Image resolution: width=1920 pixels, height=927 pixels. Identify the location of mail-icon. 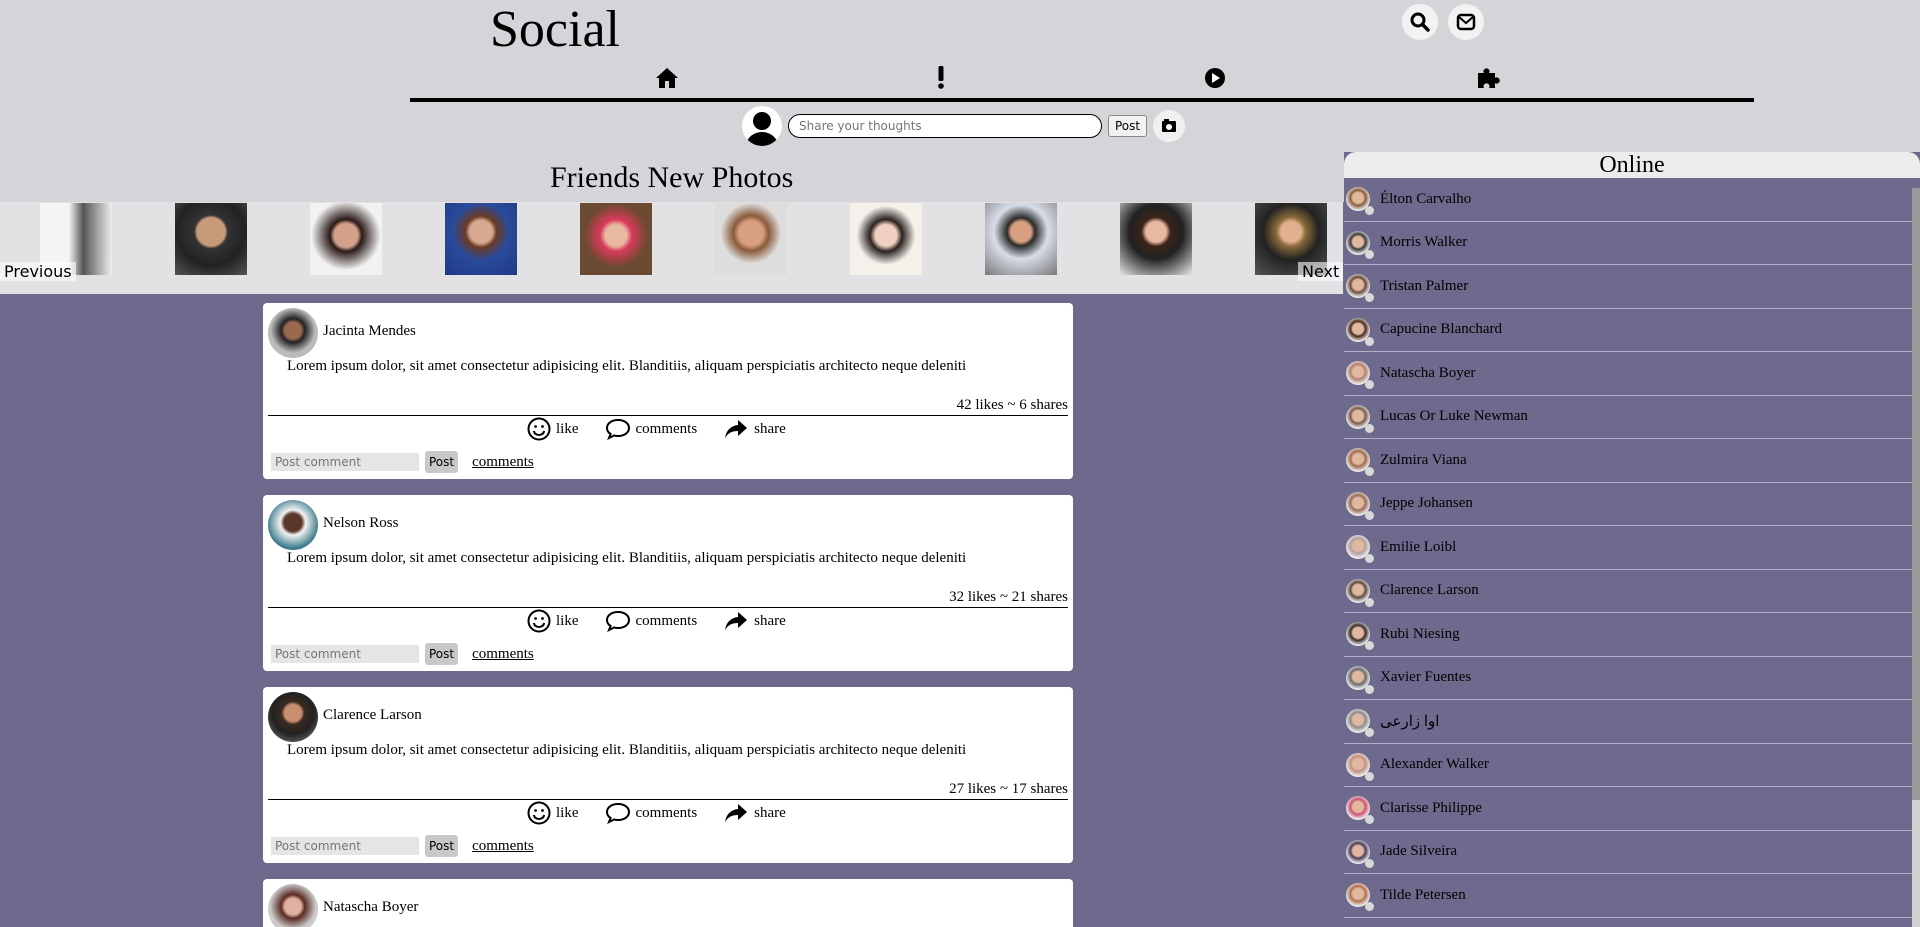
(1466, 22).